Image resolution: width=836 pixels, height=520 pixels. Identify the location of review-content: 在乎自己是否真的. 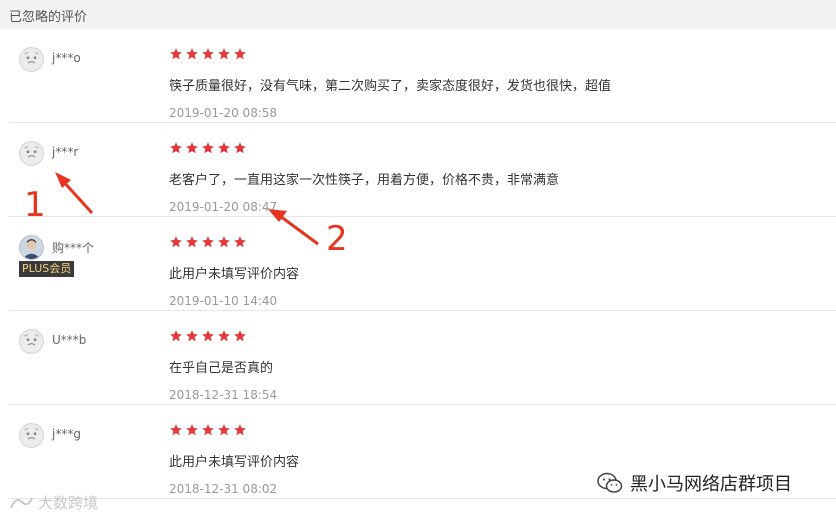
(221, 368).